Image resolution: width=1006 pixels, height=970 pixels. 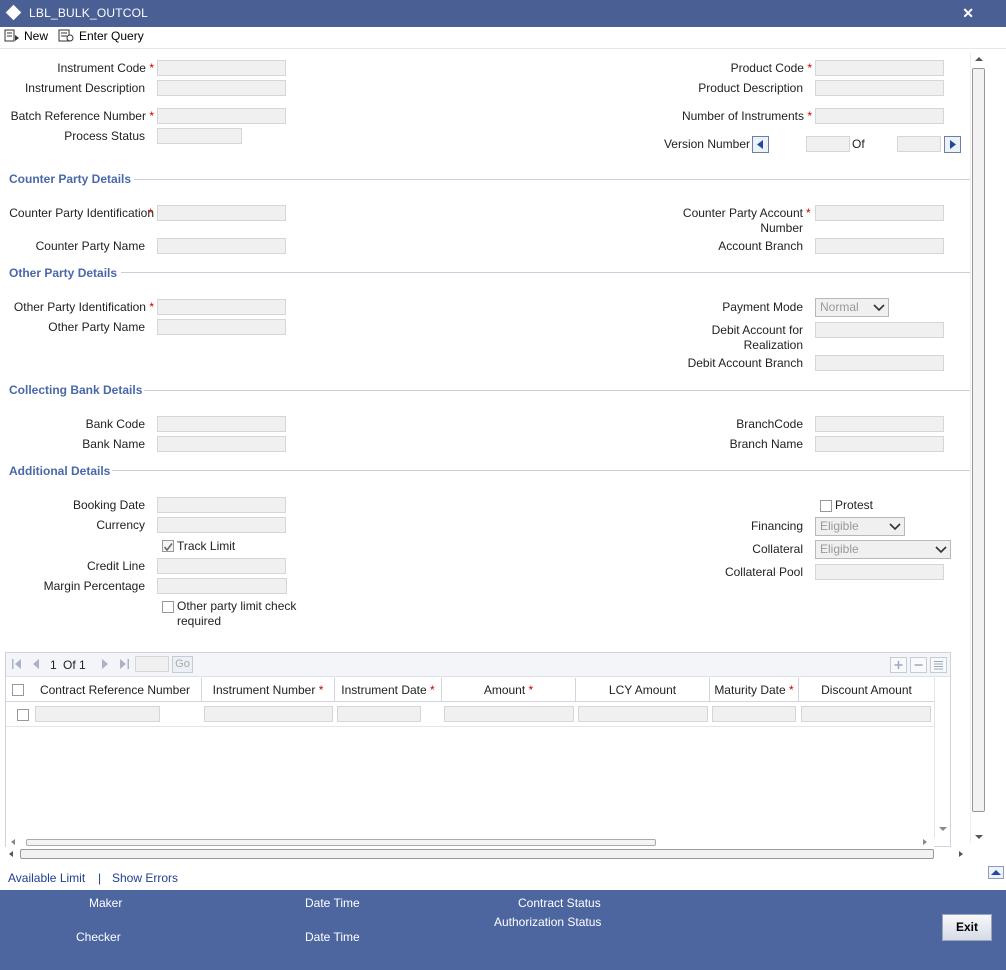 I want to click on other-party-identification-input, so click(x=221, y=307).